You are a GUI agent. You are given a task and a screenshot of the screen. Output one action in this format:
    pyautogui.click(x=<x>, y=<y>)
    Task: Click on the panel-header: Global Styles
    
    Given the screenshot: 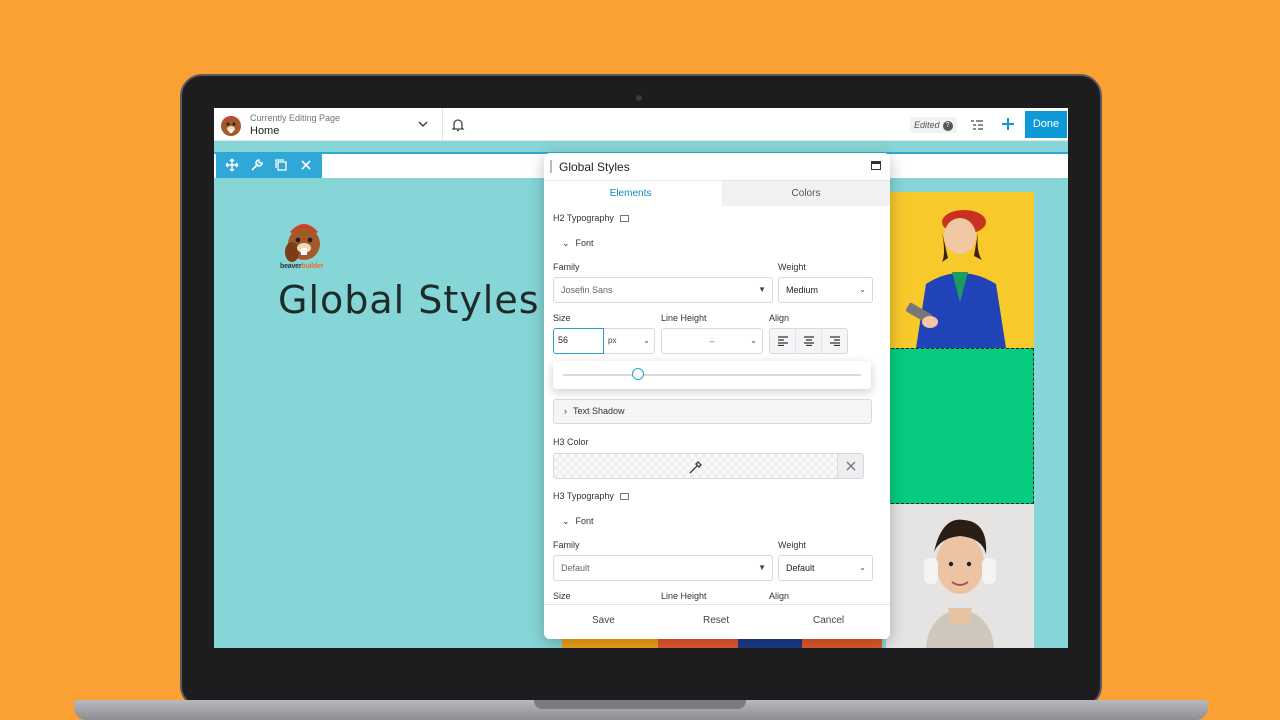 What is the action you would take?
    pyautogui.click(x=717, y=167)
    